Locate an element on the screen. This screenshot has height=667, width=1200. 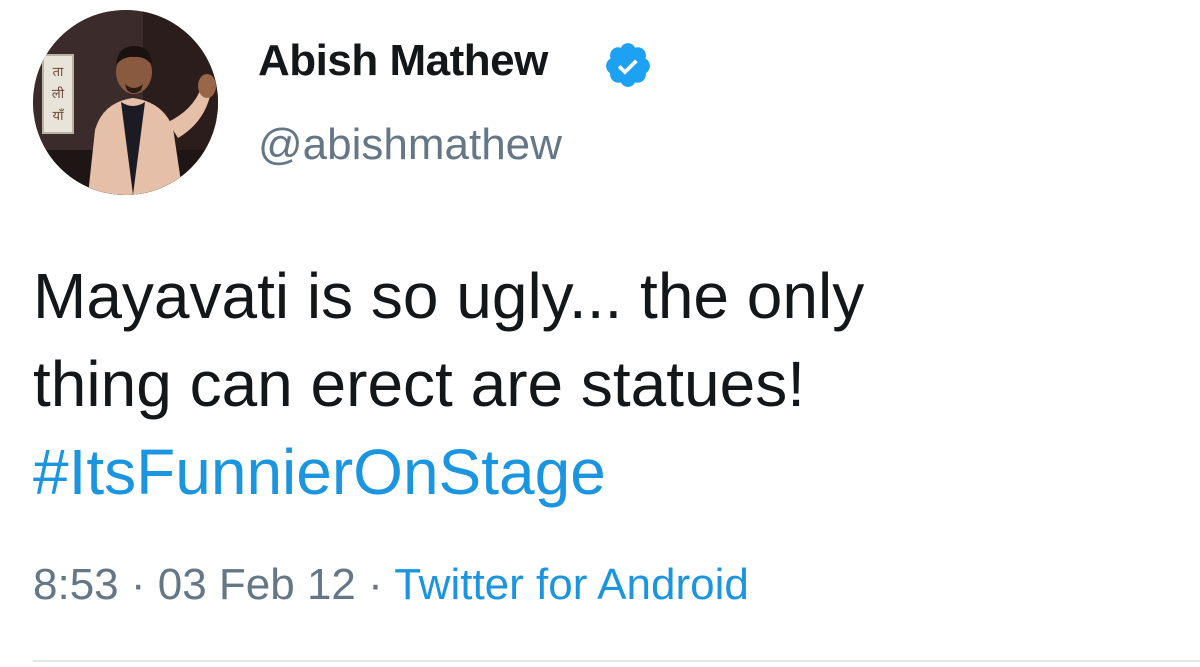
avatar: ता ली याँ is located at coordinates (125, 102).